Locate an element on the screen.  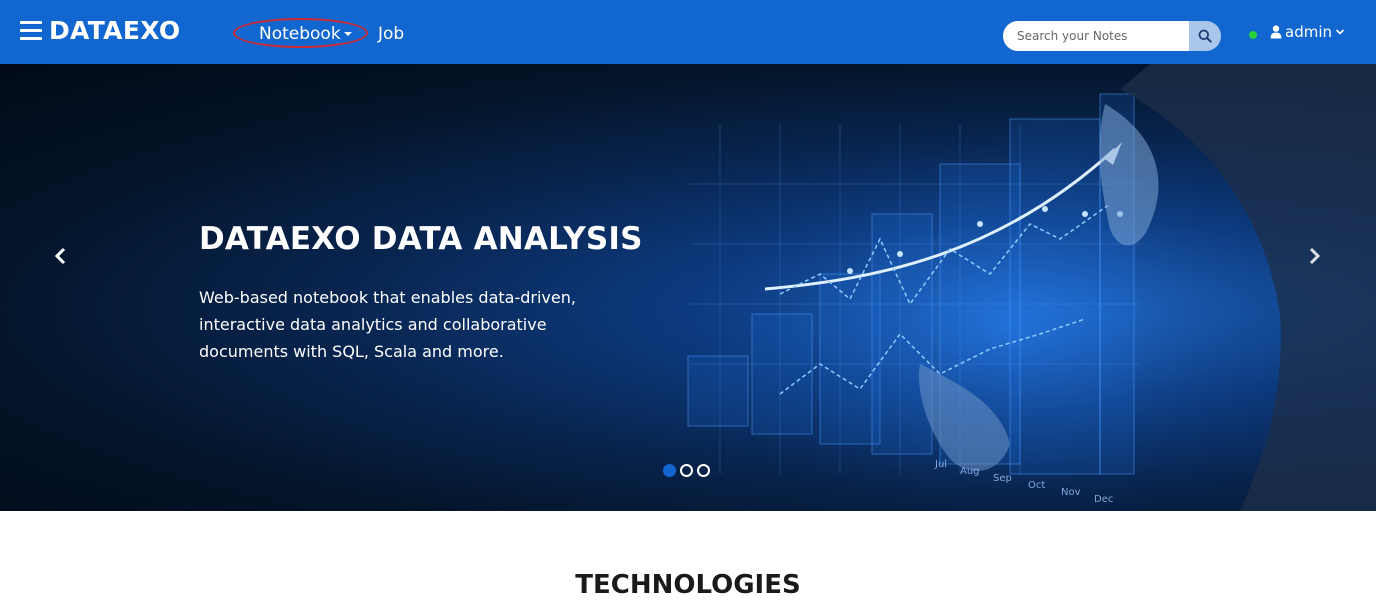
carousel-prev-button is located at coordinates (61, 256).